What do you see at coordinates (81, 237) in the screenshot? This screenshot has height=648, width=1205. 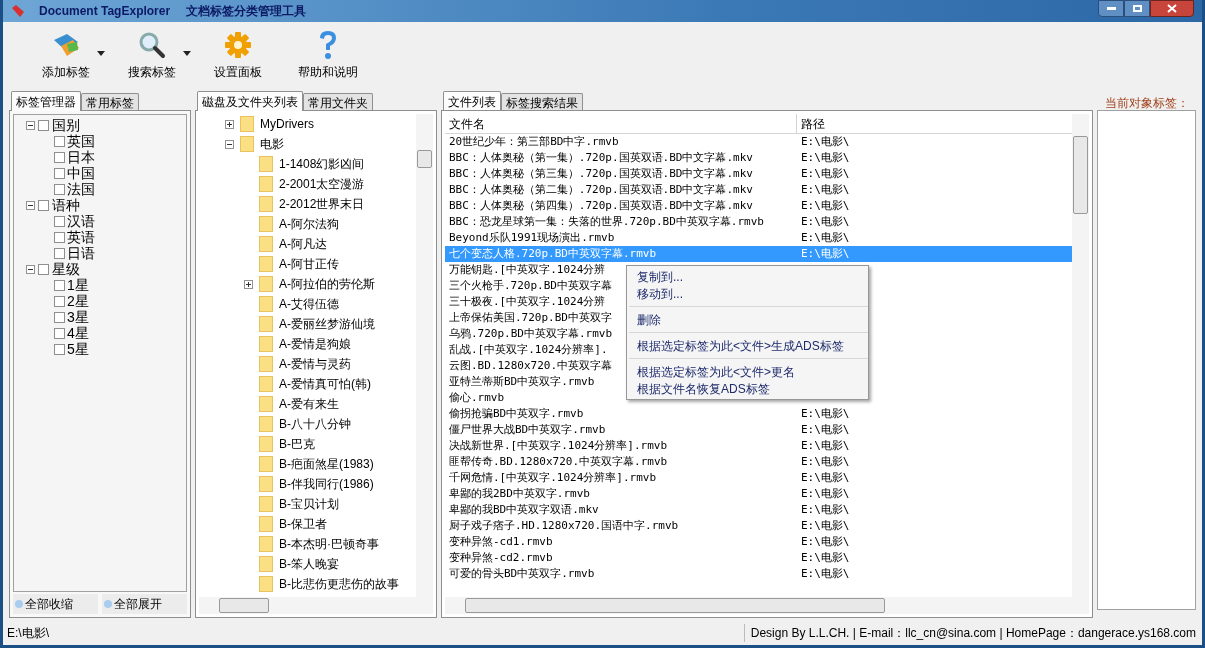 I see `tree-item: 英语` at bounding box center [81, 237].